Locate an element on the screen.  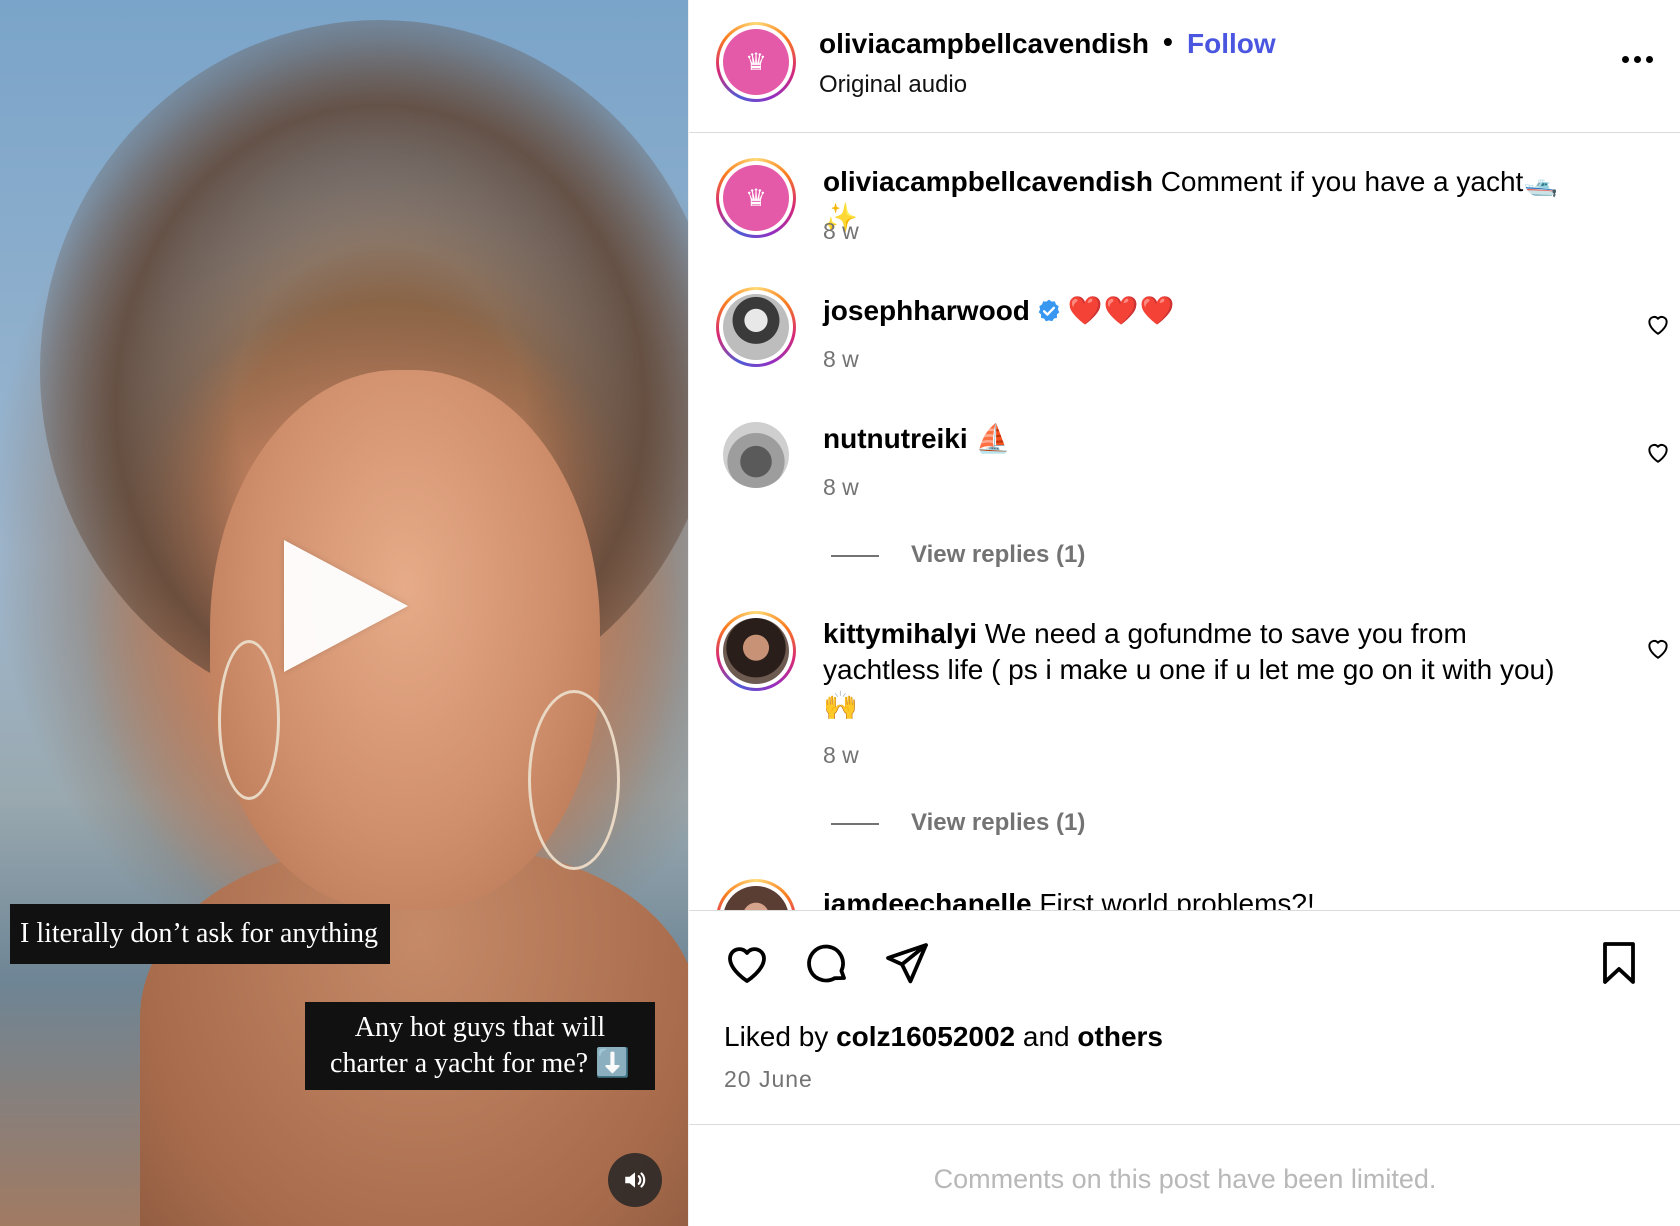
comment-text: iamdeechanelle First world problems?! is located at coordinates (1203, 898).